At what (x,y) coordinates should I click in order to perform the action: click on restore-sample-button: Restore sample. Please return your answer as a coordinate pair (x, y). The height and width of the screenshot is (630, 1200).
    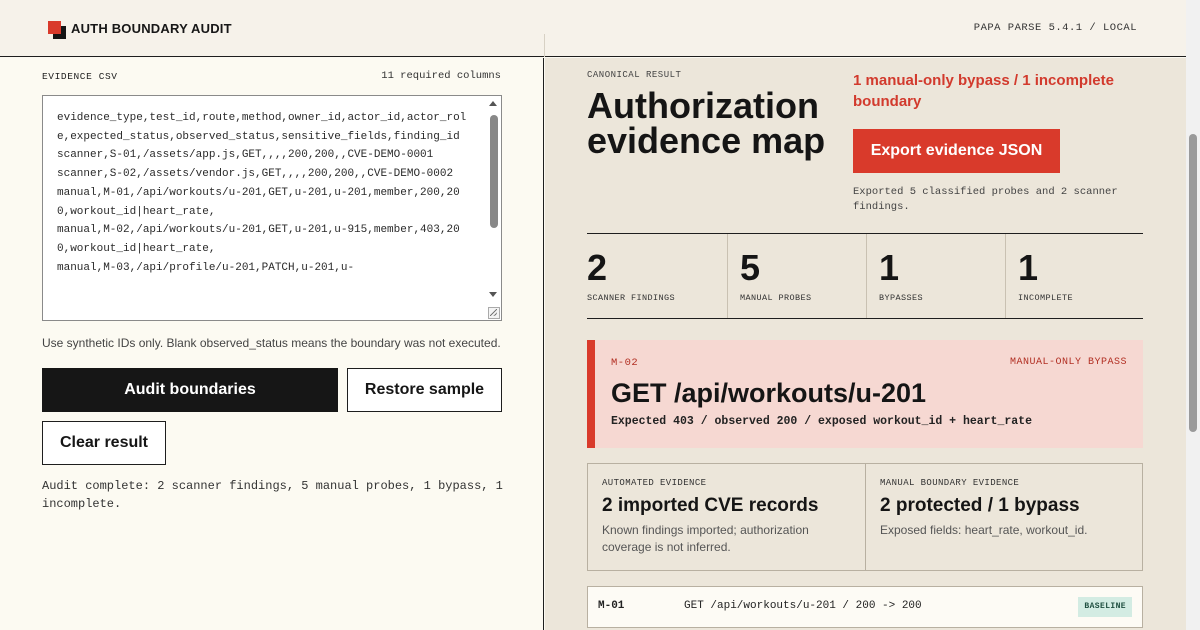
    Looking at the image, I should click on (424, 390).